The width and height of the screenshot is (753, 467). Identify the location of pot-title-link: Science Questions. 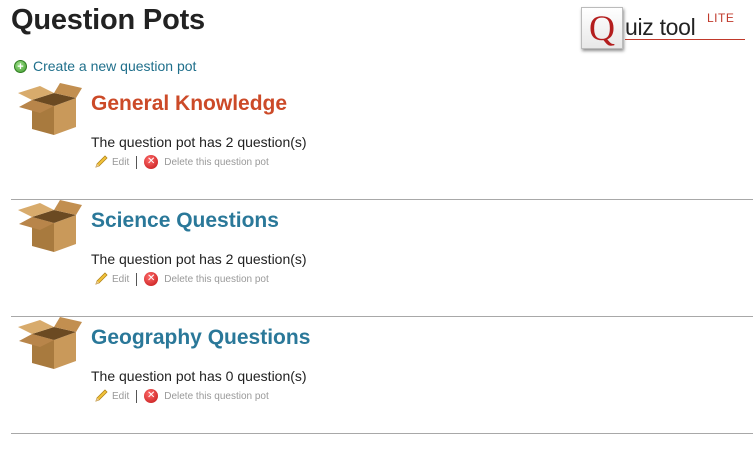
(185, 221).